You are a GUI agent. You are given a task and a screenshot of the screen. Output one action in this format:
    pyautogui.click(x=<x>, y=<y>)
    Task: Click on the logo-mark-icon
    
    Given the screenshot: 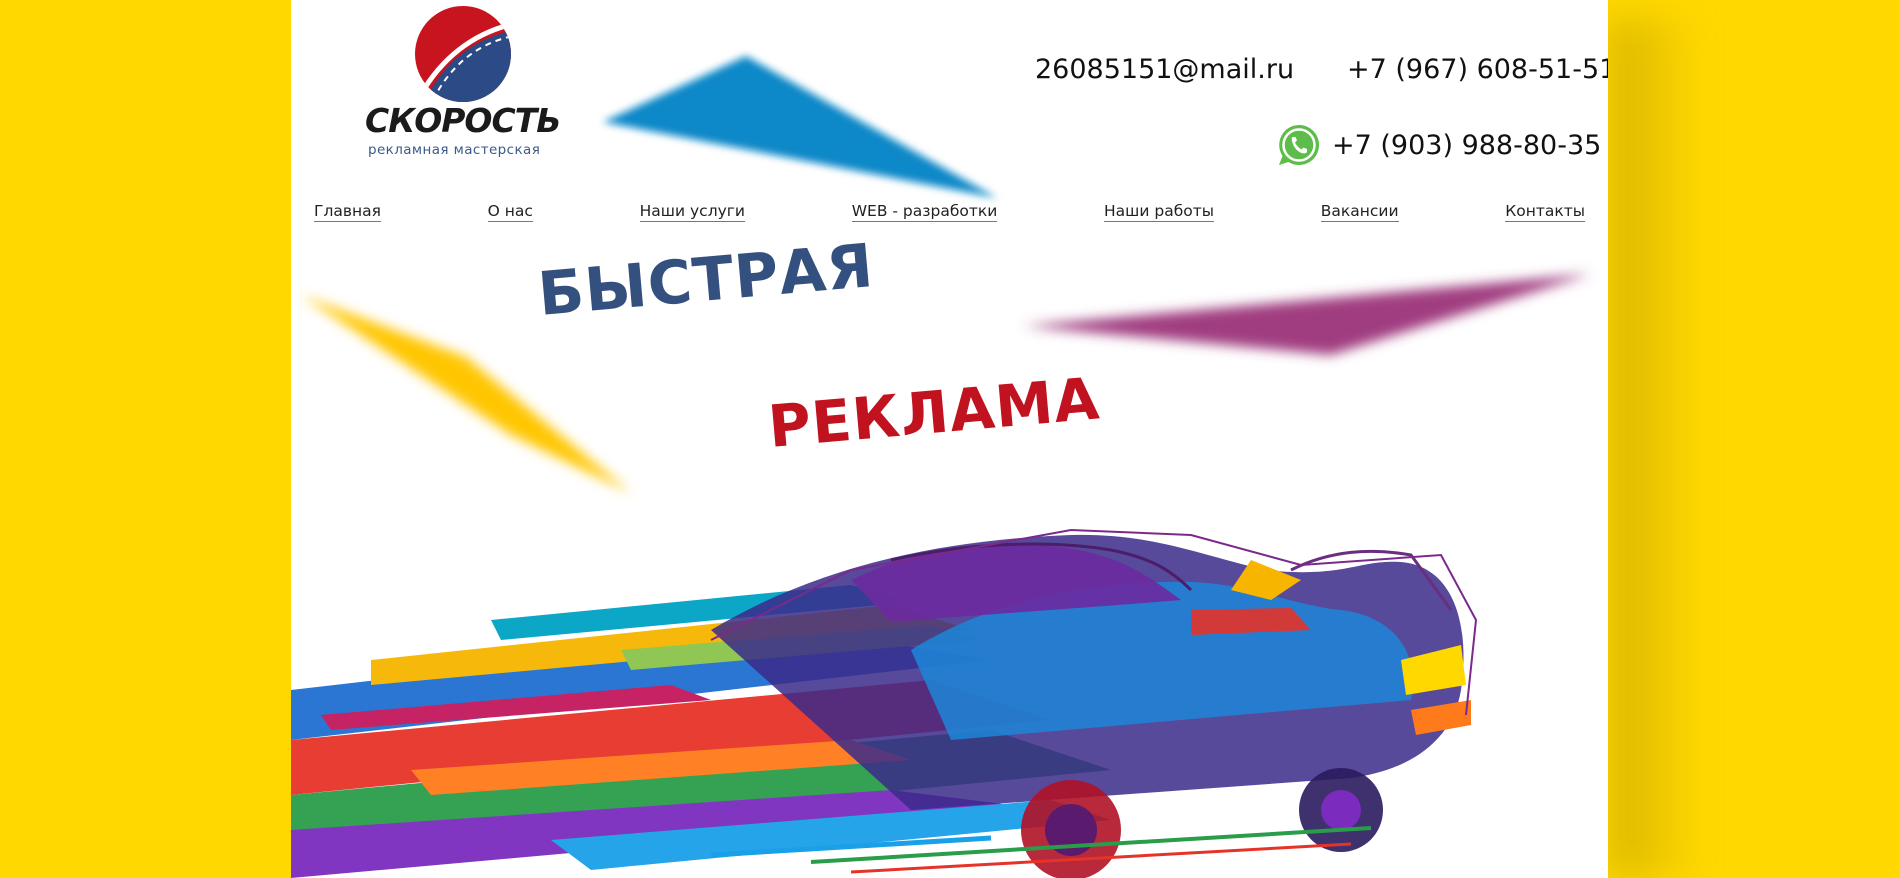 What is the action you would take?
    pyautogui.click(x=463, y=54)
    